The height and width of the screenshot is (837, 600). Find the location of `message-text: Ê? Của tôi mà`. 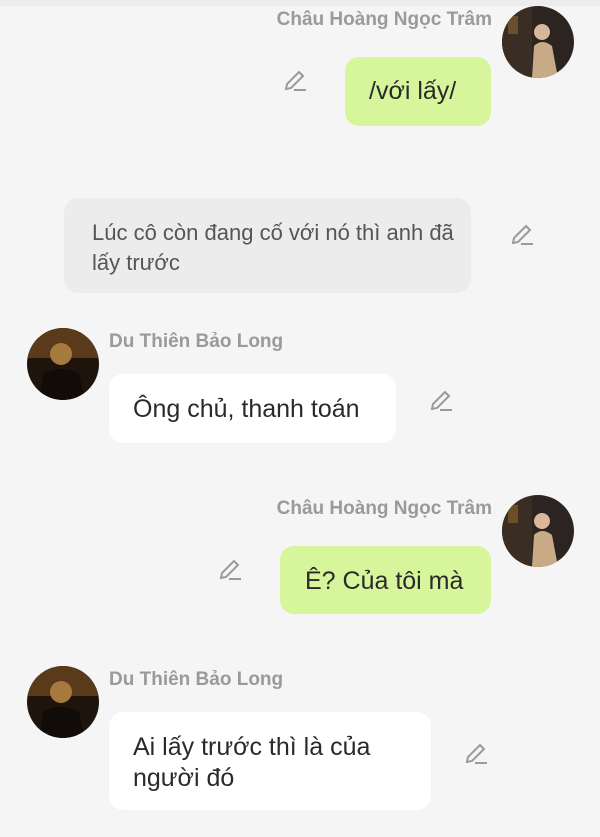

message-text: Ê? Của tôi mà is located at coordinates (384, 581).